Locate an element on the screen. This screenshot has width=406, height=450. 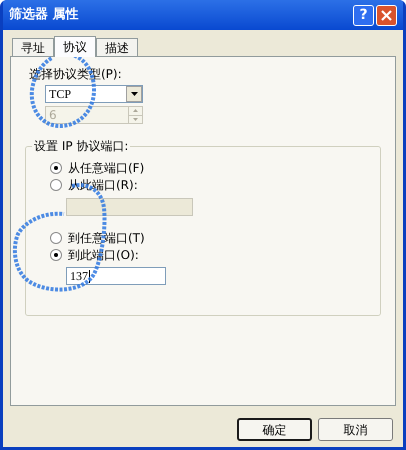
close-button is located at coordinates (386, 15).